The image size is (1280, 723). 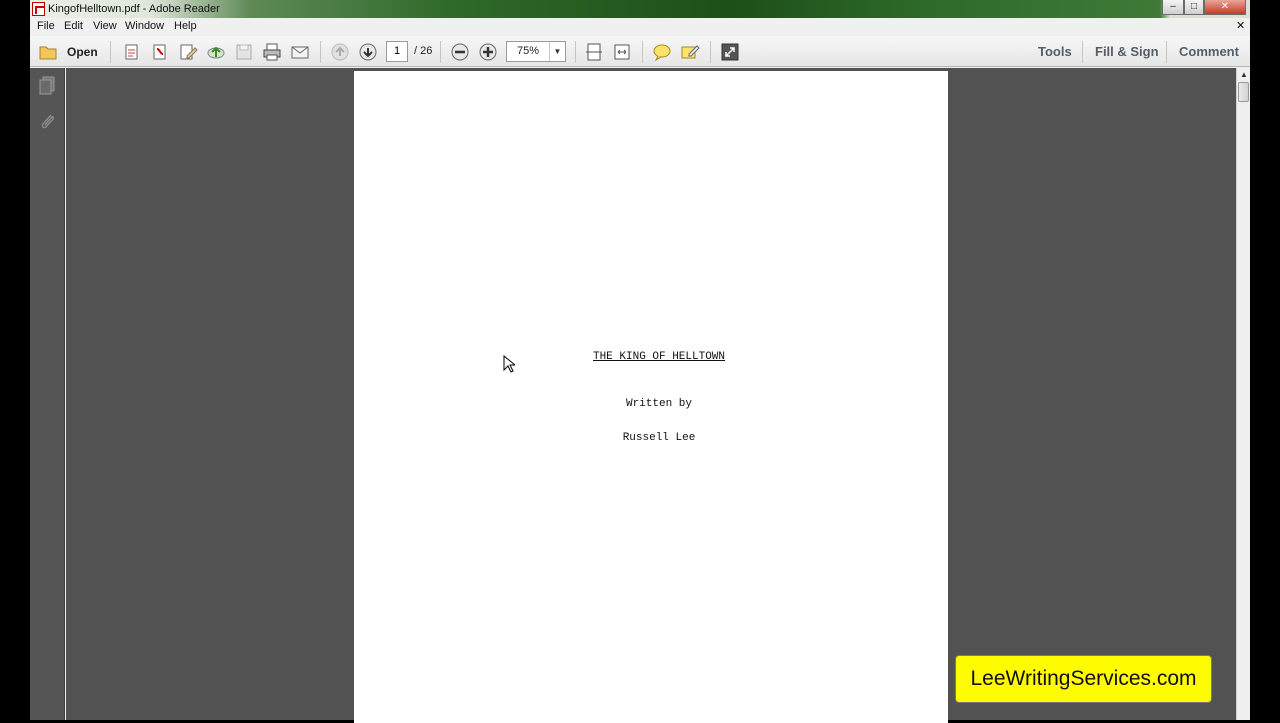 I want to click on attachments-icon, so click(x=47, y=122).